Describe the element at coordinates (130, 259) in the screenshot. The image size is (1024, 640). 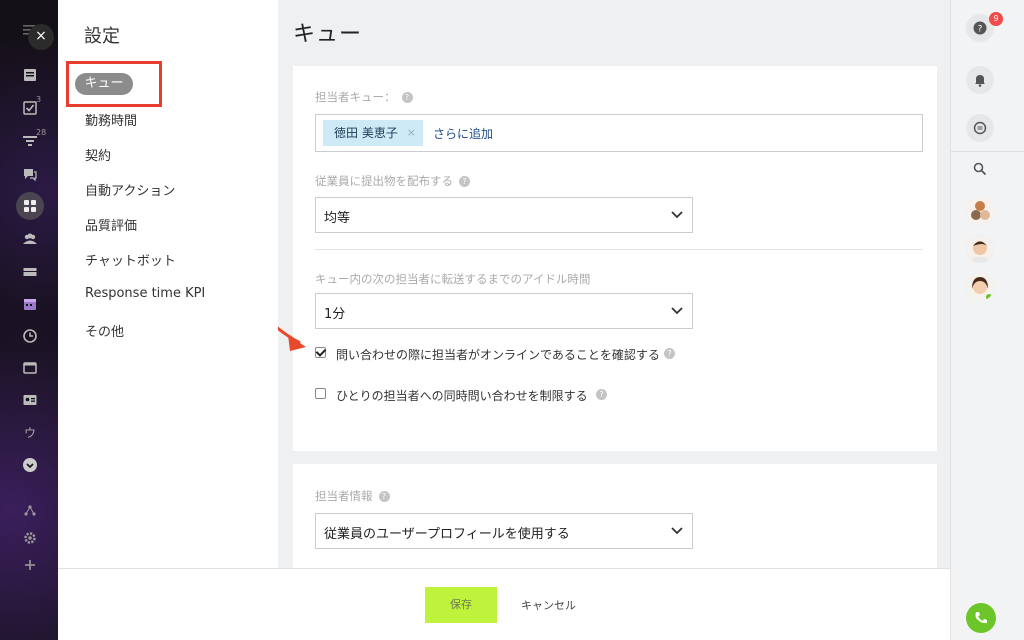
I see `nav-item-chatbot: チャットボット` at that location.